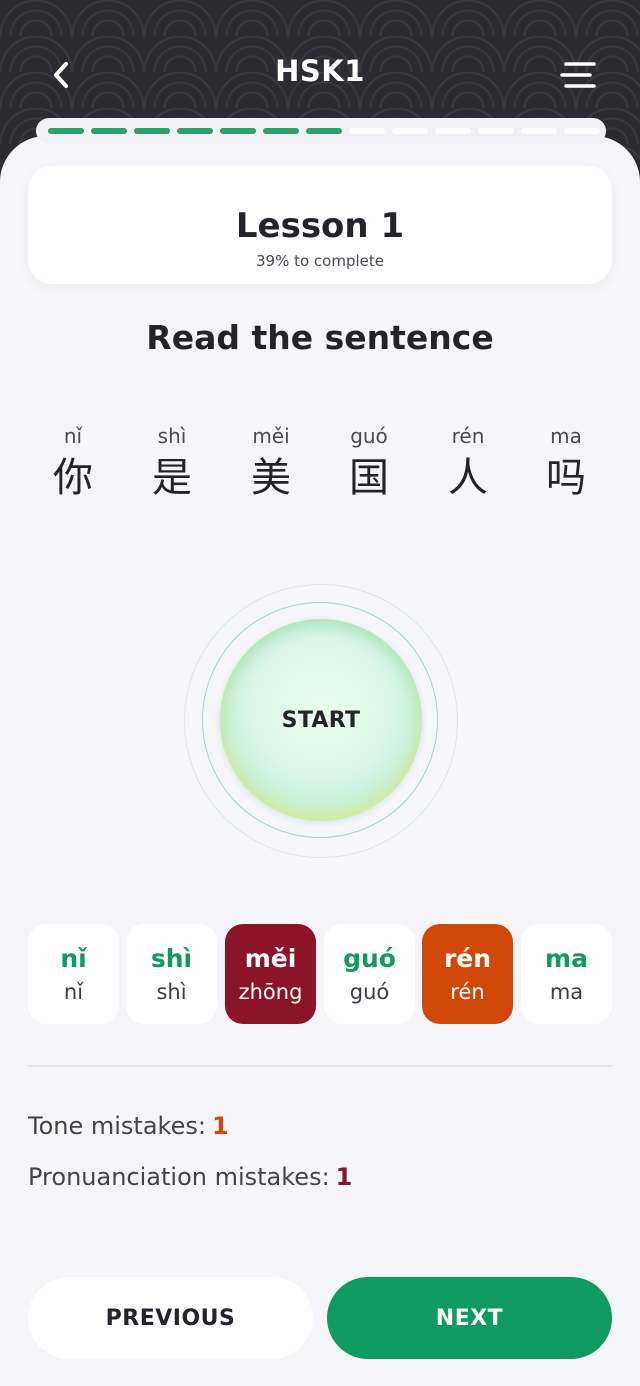 This screenshot has height=1386, width=640. Describe the element at coordinates (172, 436) in the screenshot. I see `word-pinyin: shì` at that location.